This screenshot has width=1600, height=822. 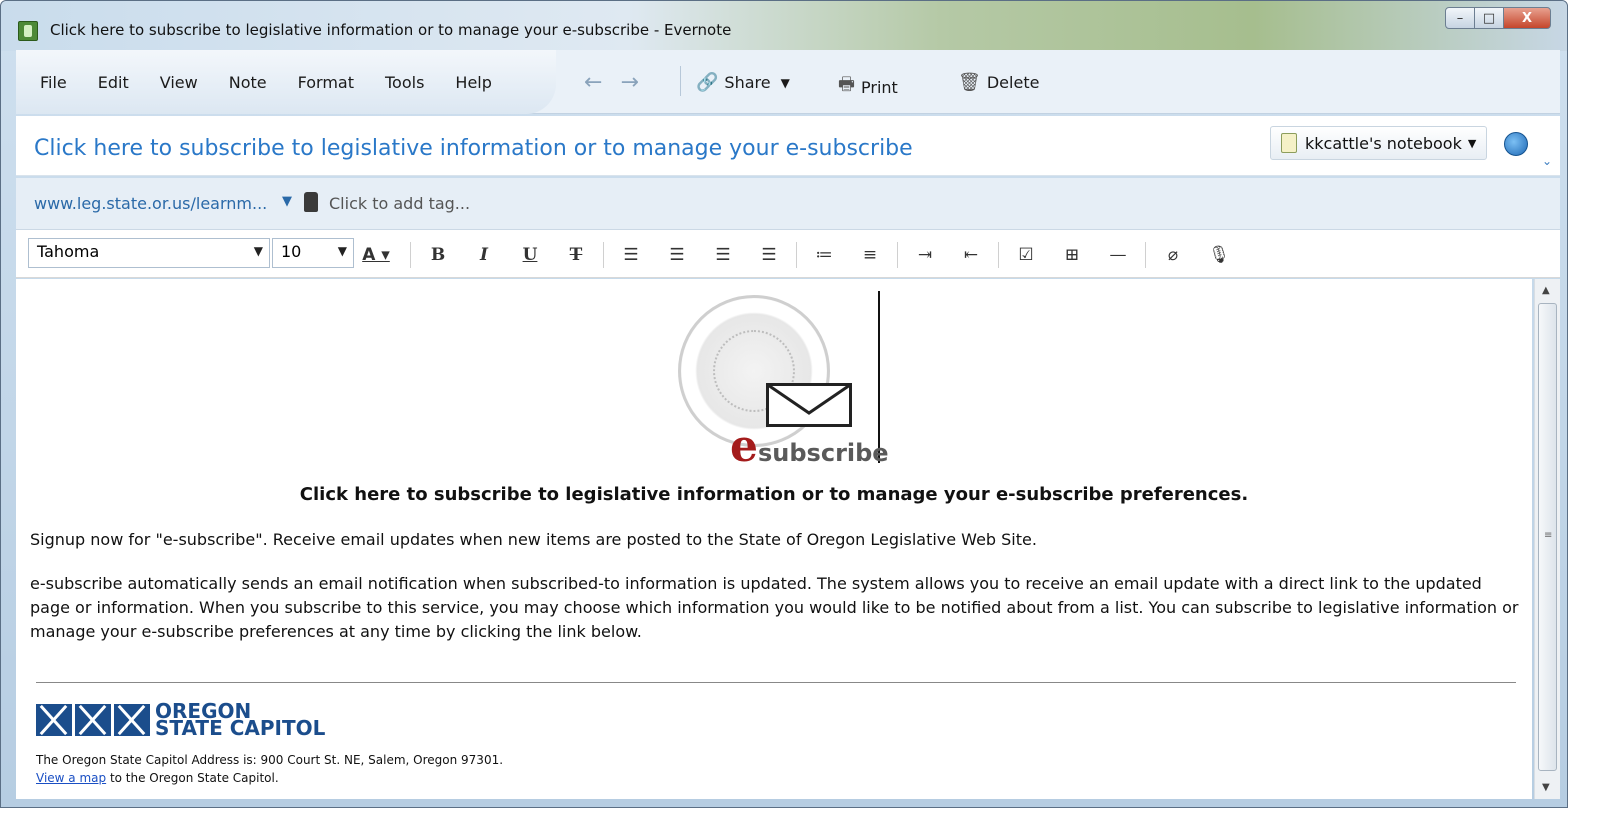 I want to click on esubscribe-logo-e: e, so click(x=744, y=446).